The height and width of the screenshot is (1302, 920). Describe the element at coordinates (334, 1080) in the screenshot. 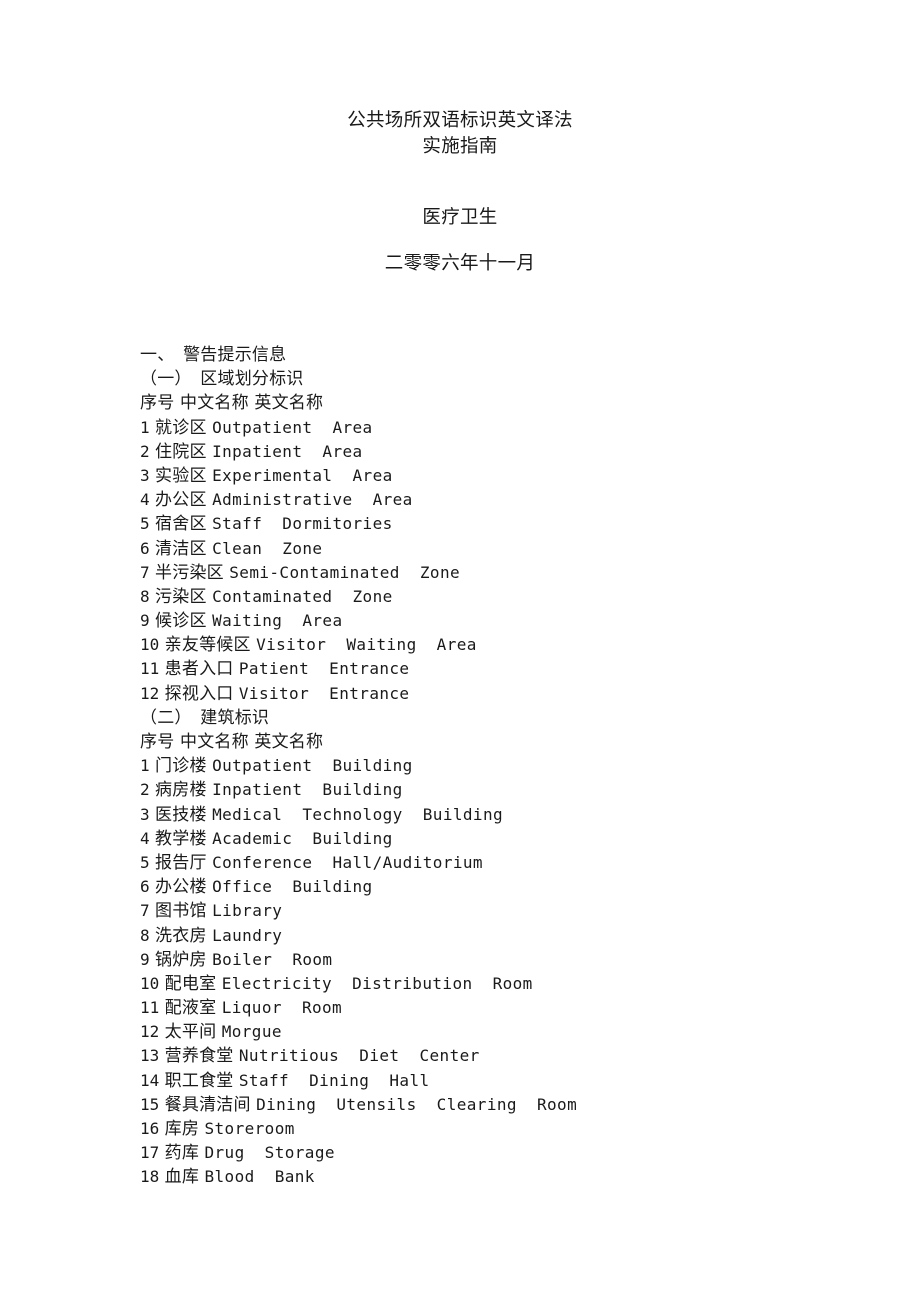

I see `row-english-name: Staff Dining Hall` at that location.